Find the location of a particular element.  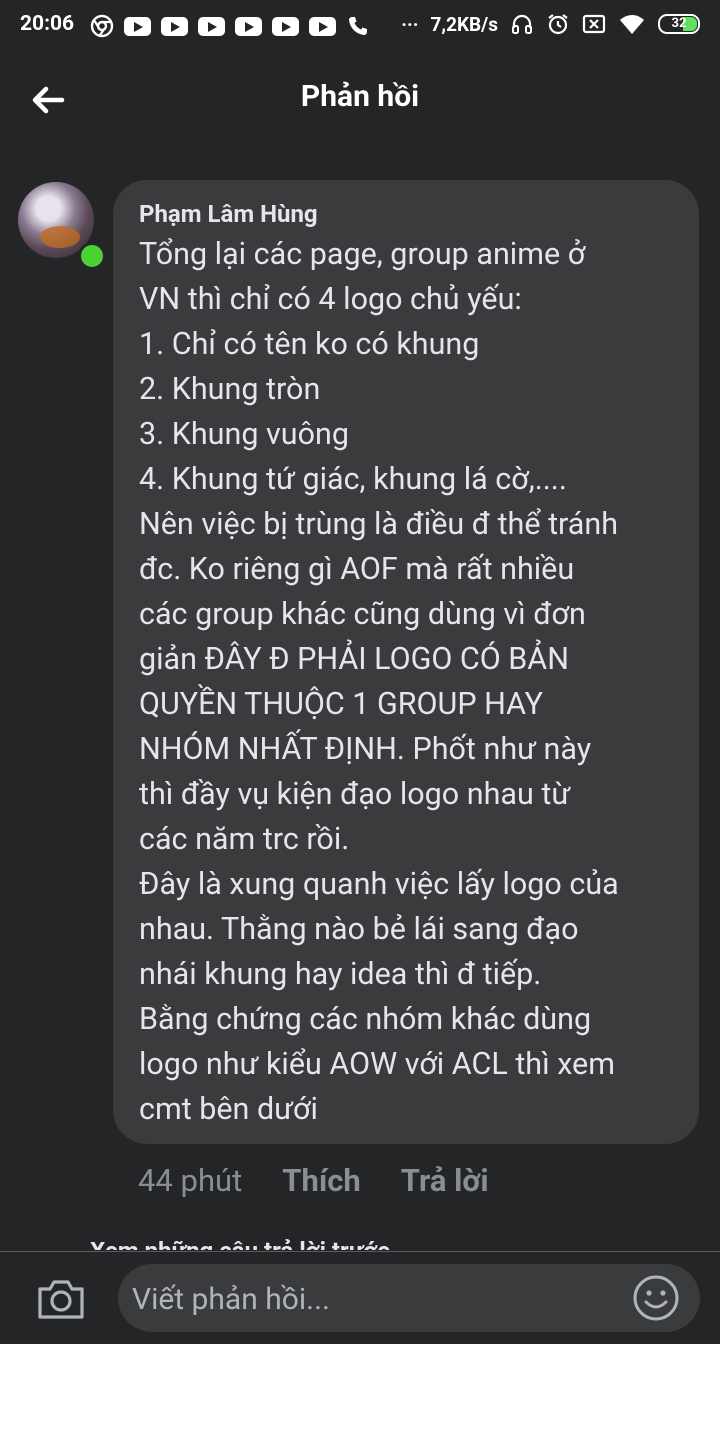

header-bar: Phản hồi is located at coordinates (360, 100).